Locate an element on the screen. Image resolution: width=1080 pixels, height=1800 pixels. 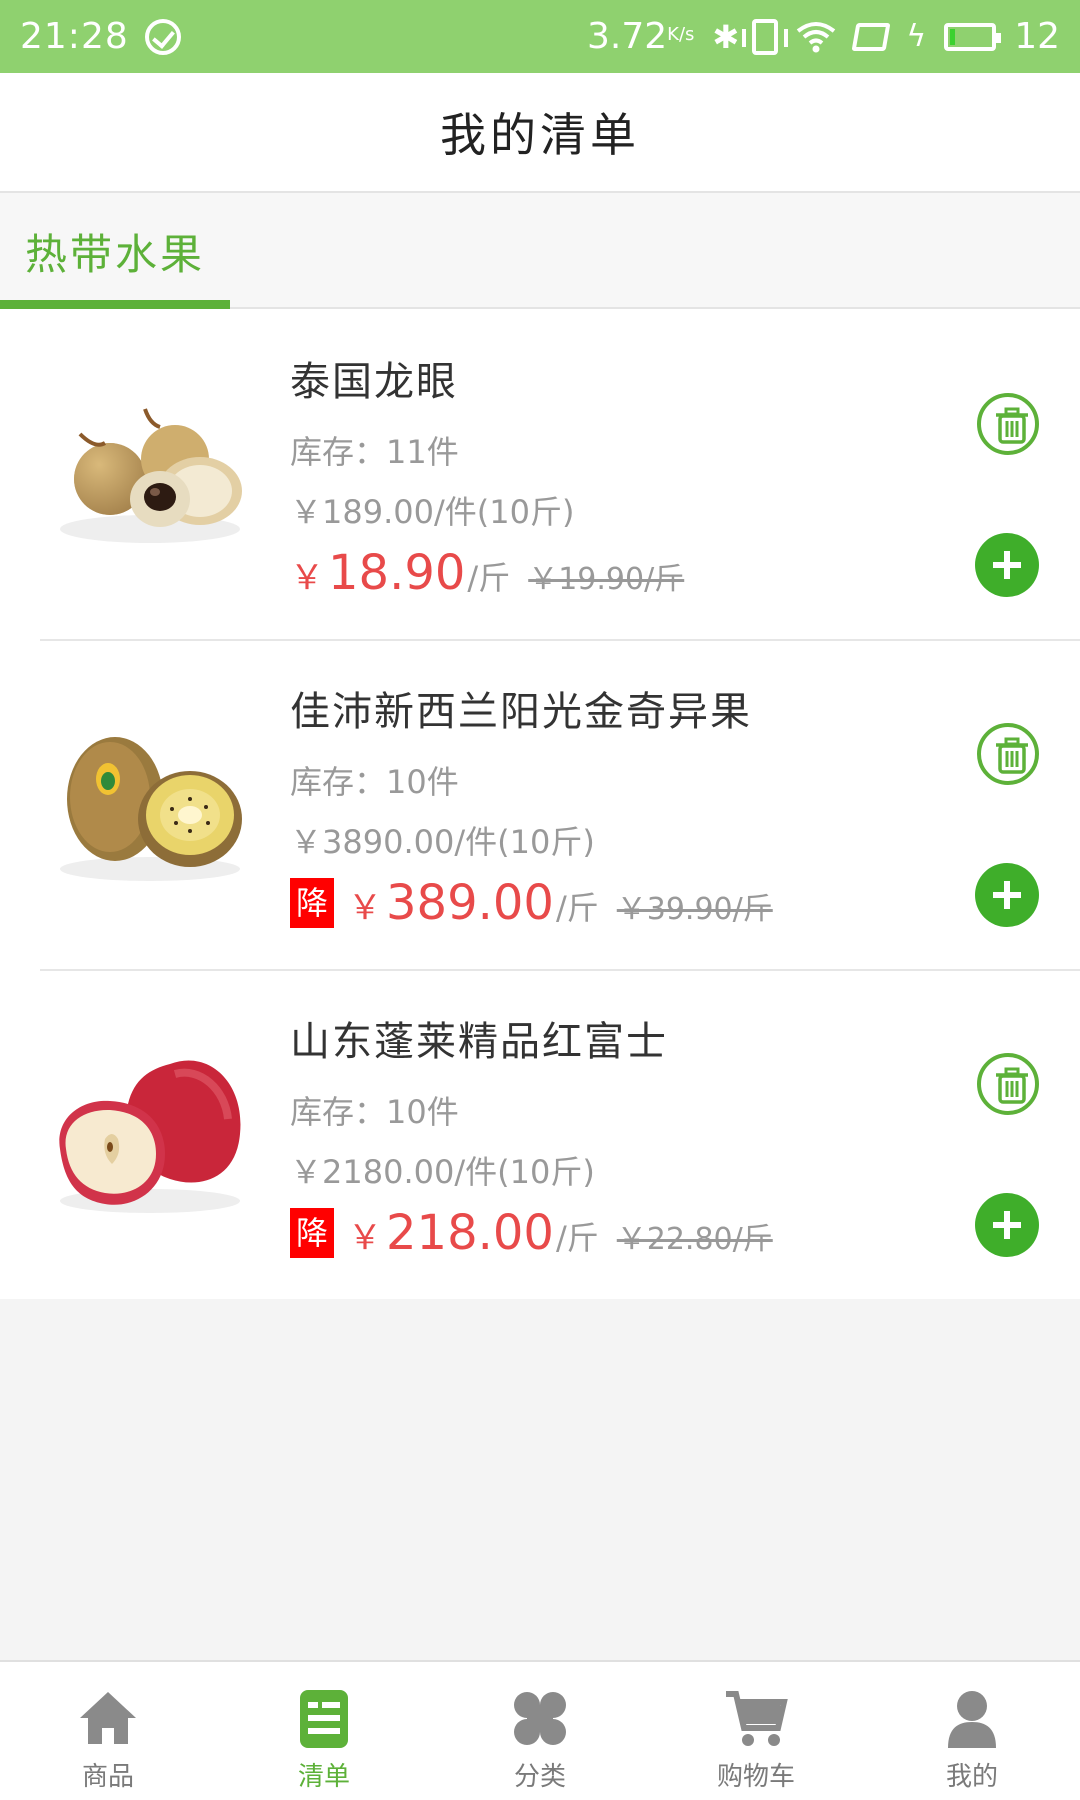
nav-item-products: 商品 is located at coordinates (108, 1731).